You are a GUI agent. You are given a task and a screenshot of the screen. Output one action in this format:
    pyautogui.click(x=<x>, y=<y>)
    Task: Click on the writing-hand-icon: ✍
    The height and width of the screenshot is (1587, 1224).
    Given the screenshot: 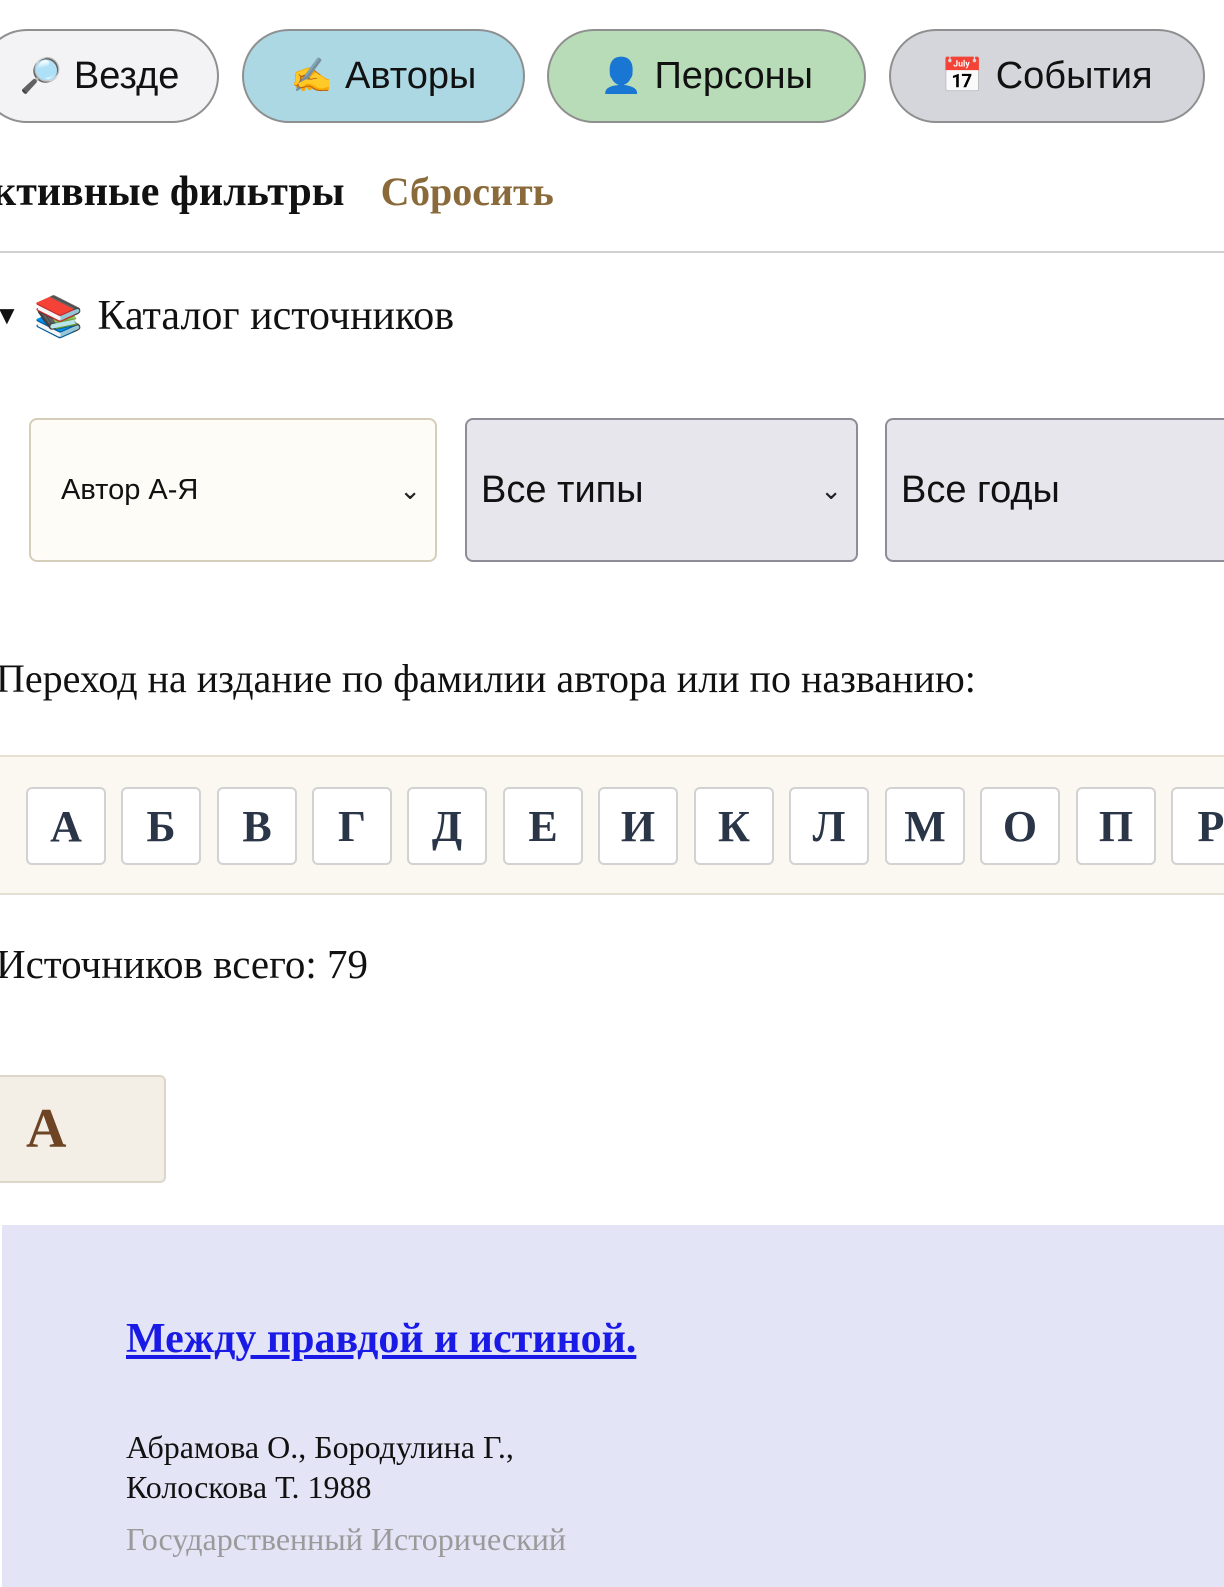 What is the action you would take?
    pyautogui.click(x=312, y=76)
    